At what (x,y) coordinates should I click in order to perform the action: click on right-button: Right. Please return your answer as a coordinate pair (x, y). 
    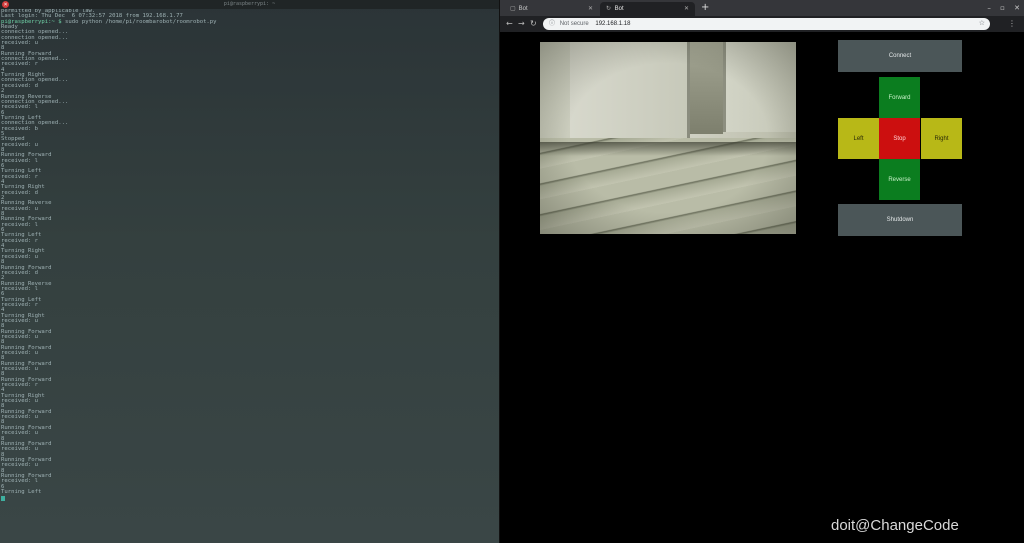
    Looking at the image, I should click on (941, 138).